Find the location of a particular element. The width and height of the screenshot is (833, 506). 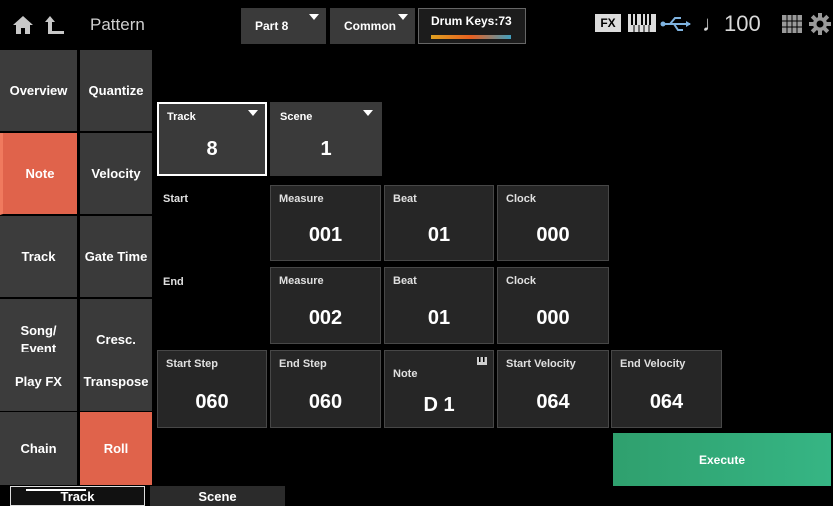

tab-label: Roll is located at coordinates (116, 448).